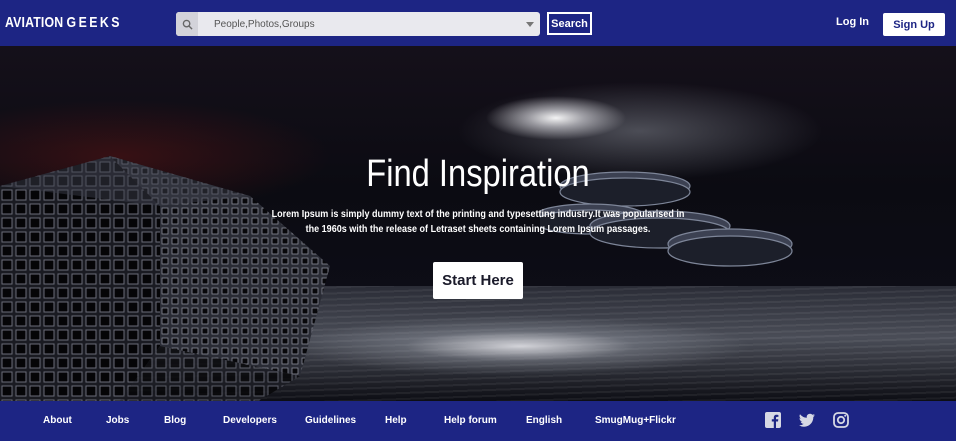 The image size is (956, 441). I want to click on footer-link-developers: Developers, so click(250, 420).